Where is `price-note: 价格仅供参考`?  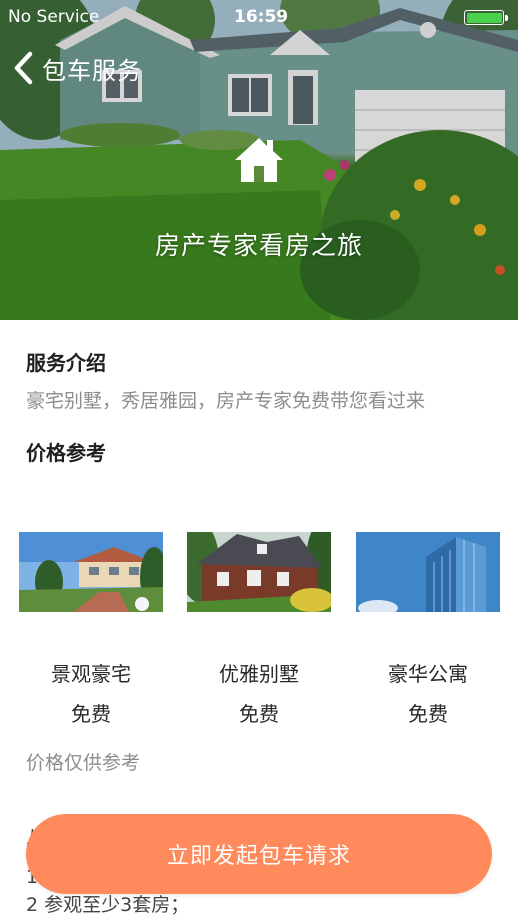
price-note: 价格仅供参考 is located at coordinates (83, 763).